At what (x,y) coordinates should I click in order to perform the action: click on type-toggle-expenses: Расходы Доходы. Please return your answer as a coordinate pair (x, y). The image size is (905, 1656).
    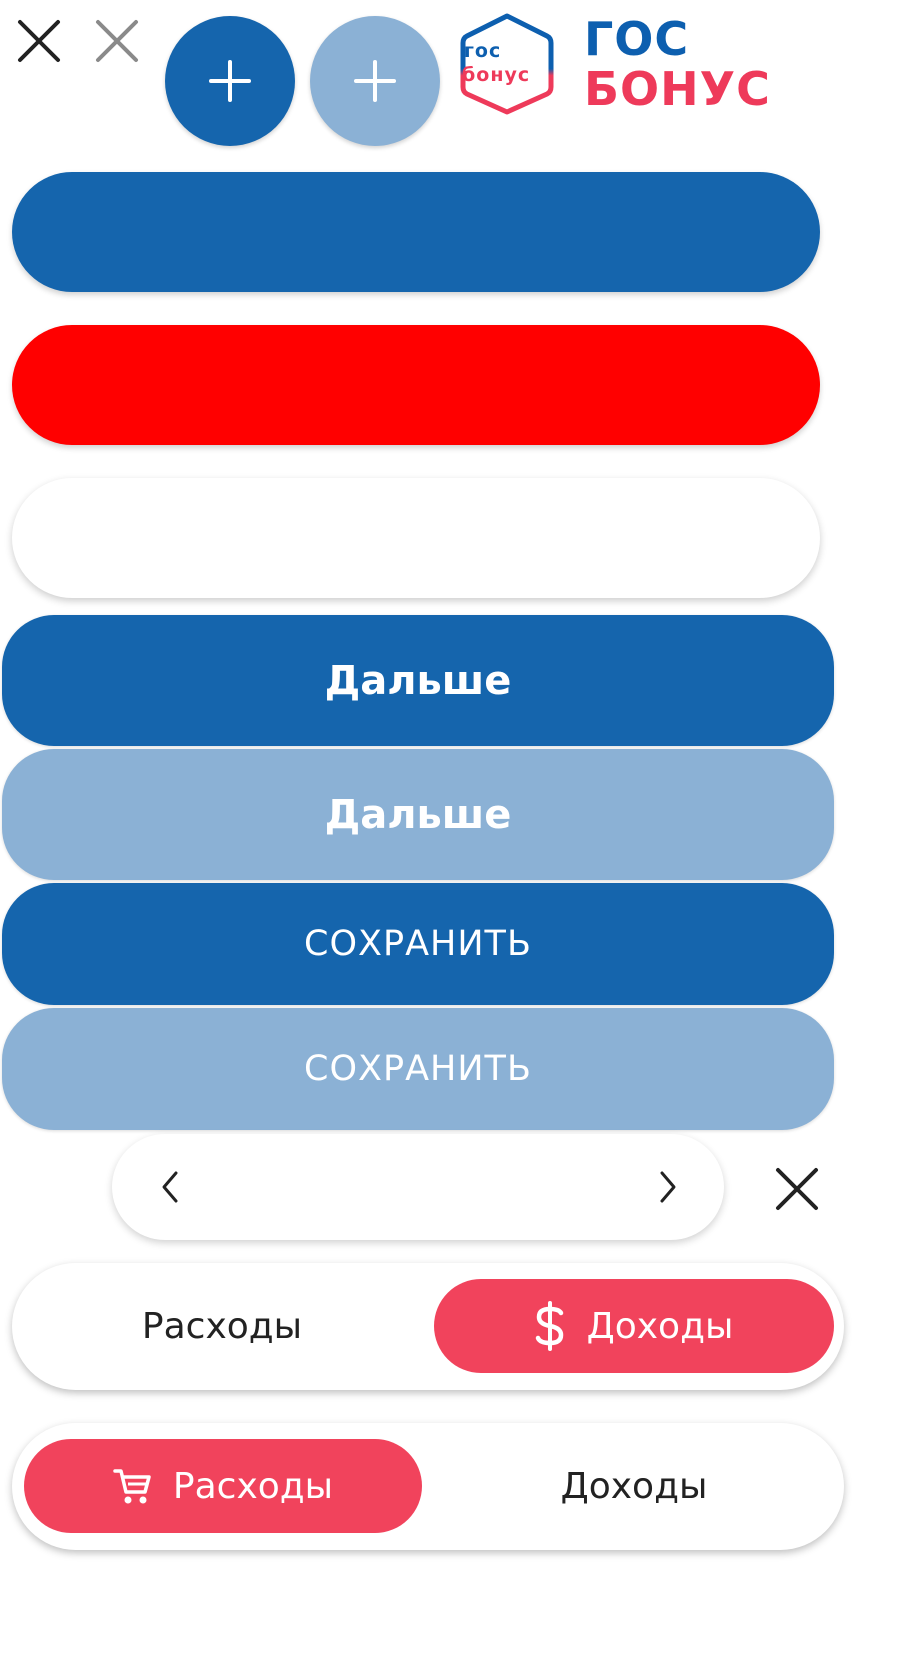
    Looking at the image, I should click on (428, 1486).